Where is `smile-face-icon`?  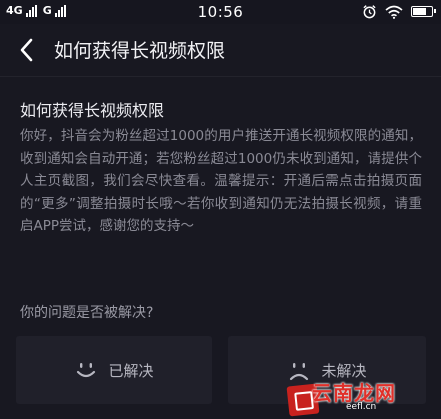
smile-face-icon is located at coordinates (86, 370).